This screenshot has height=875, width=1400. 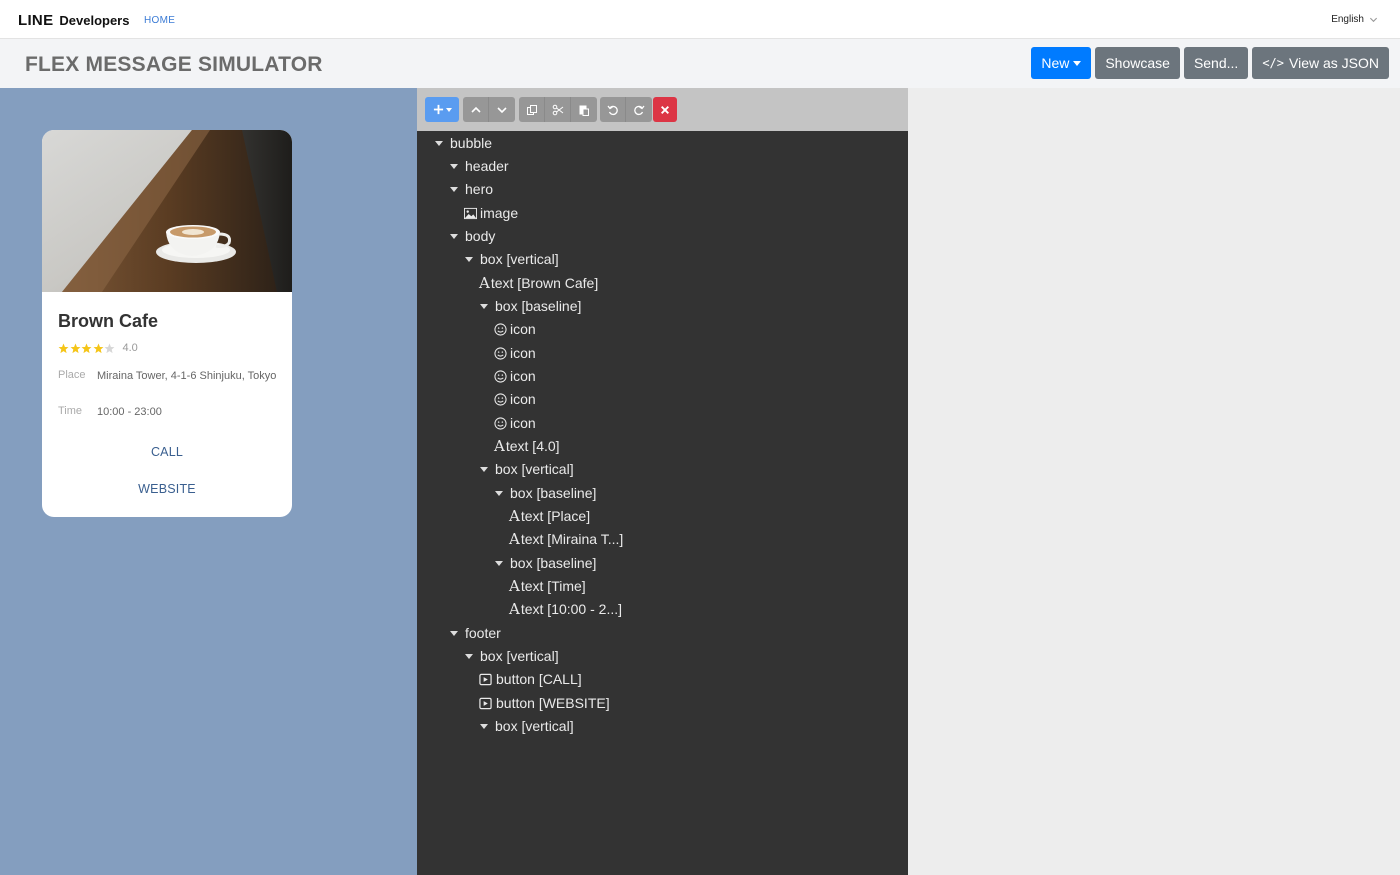 I want to click on tree-node: Atext [Brown Cafe], so click(x=538, y=283).